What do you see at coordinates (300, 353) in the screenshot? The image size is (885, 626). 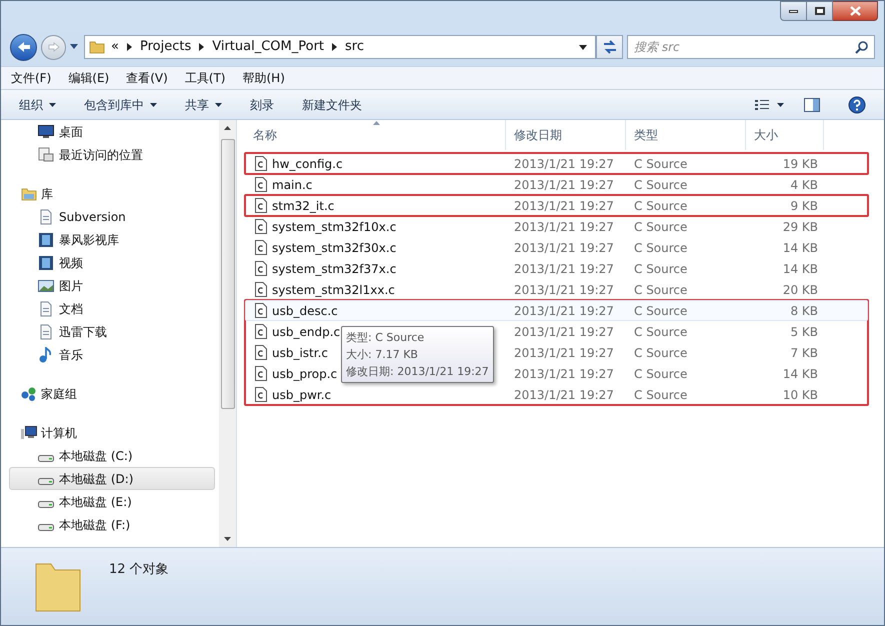 I see `file-name: usb_istr.c` at bounding box center [300, 353].